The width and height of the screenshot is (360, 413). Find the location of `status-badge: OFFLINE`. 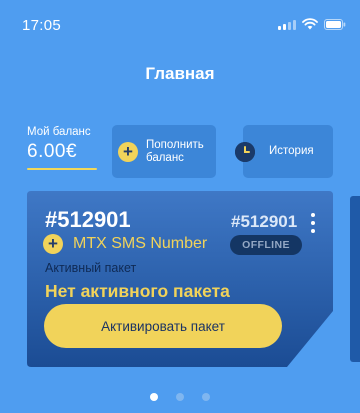

status-badge: OFFLINE is located at coordinates (266, 245).